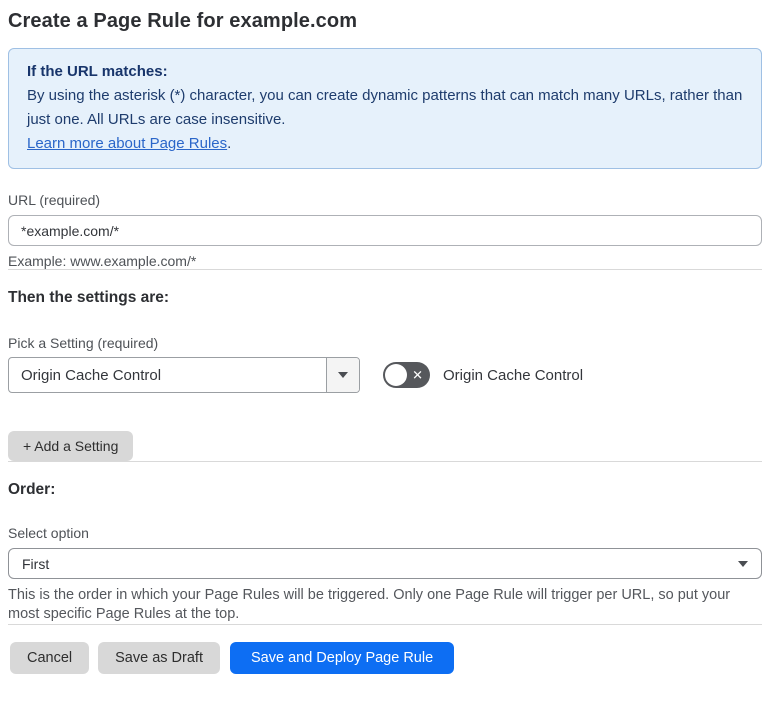 This screenshot has height=710, width=770. I want to click on pick-setting-label: Pick a Setting (required), so click(83, 343).